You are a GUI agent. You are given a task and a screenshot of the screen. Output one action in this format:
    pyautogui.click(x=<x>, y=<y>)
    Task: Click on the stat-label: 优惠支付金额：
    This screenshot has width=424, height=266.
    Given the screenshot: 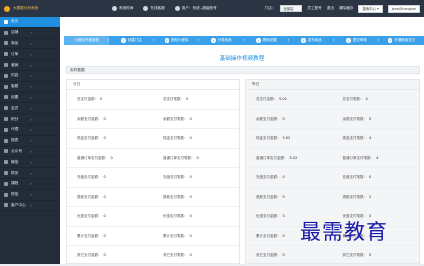 What is the action you would take?
    pyautogui.click(x=268, y=216)
    